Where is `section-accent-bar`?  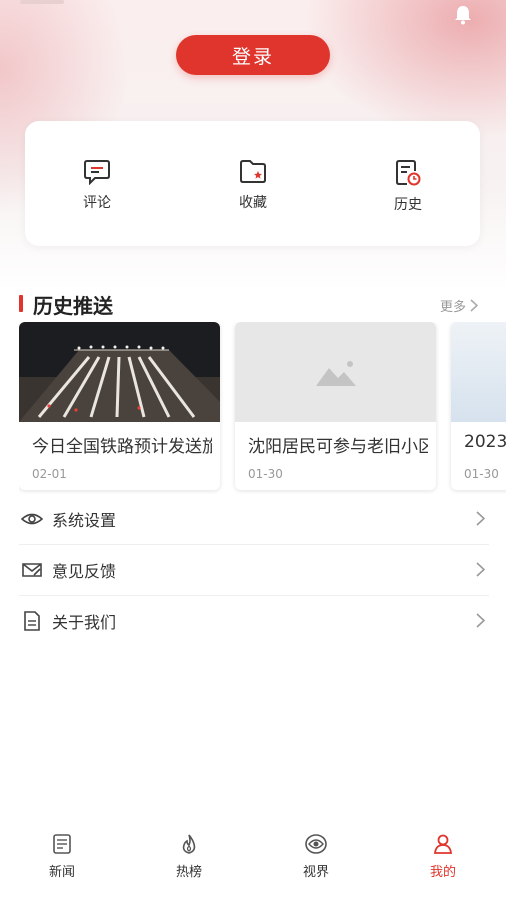
section-accent-bar is located at coordinates (21, 303).